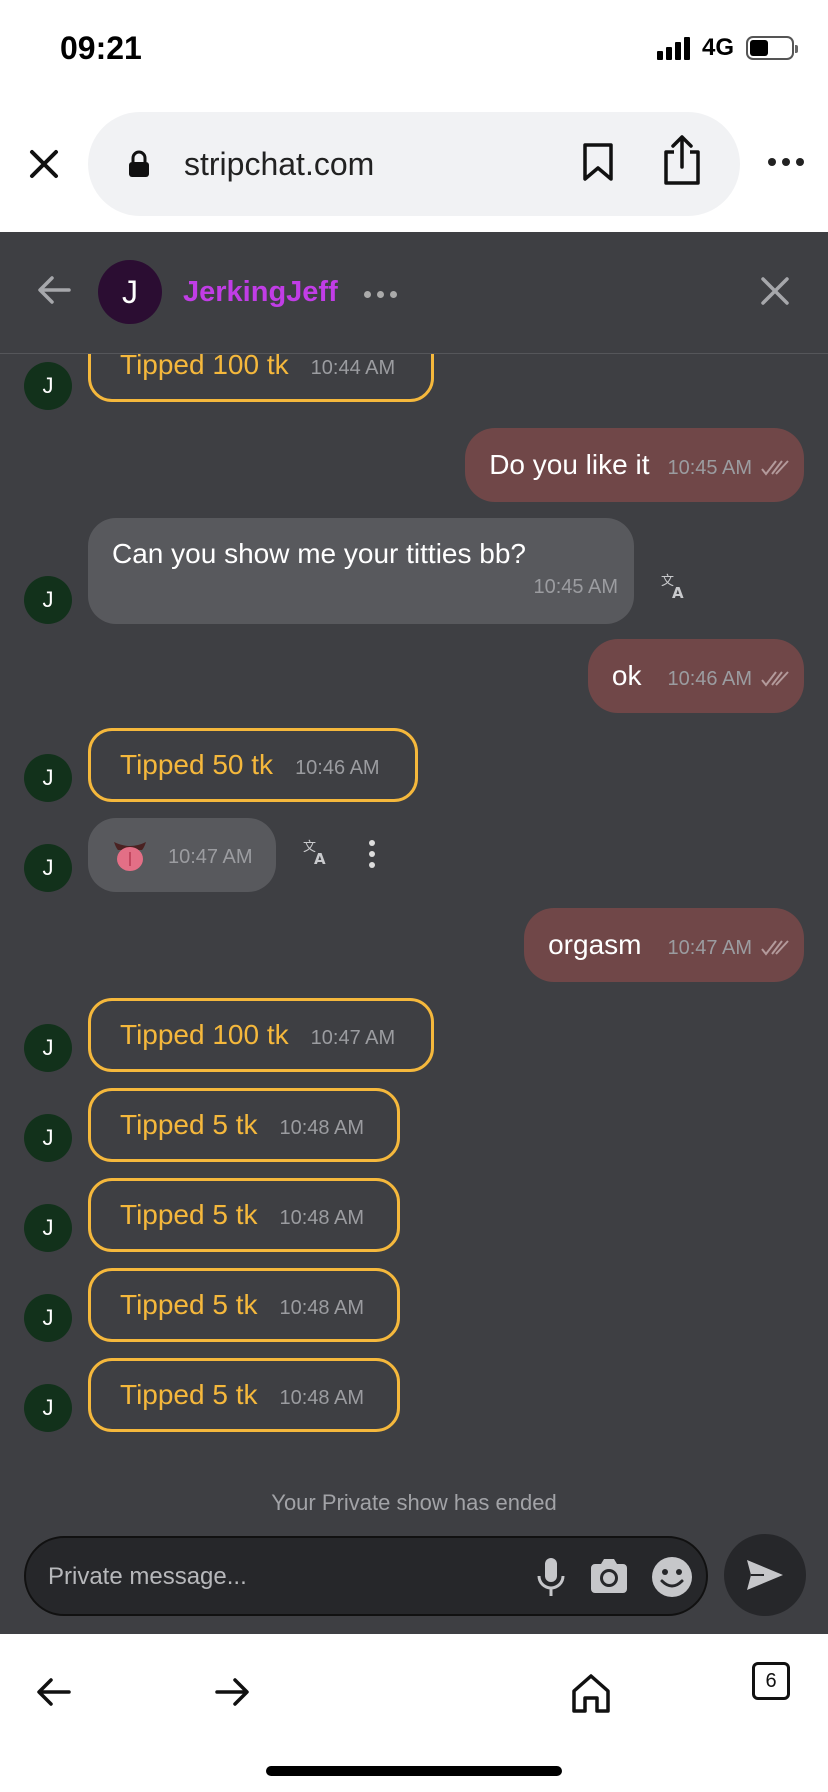 Image resolution: width=828 pixels, height=1792 pixels. Describe the element at coordinates (682, 162) in the screenshot. I see `share-icon` at that location.